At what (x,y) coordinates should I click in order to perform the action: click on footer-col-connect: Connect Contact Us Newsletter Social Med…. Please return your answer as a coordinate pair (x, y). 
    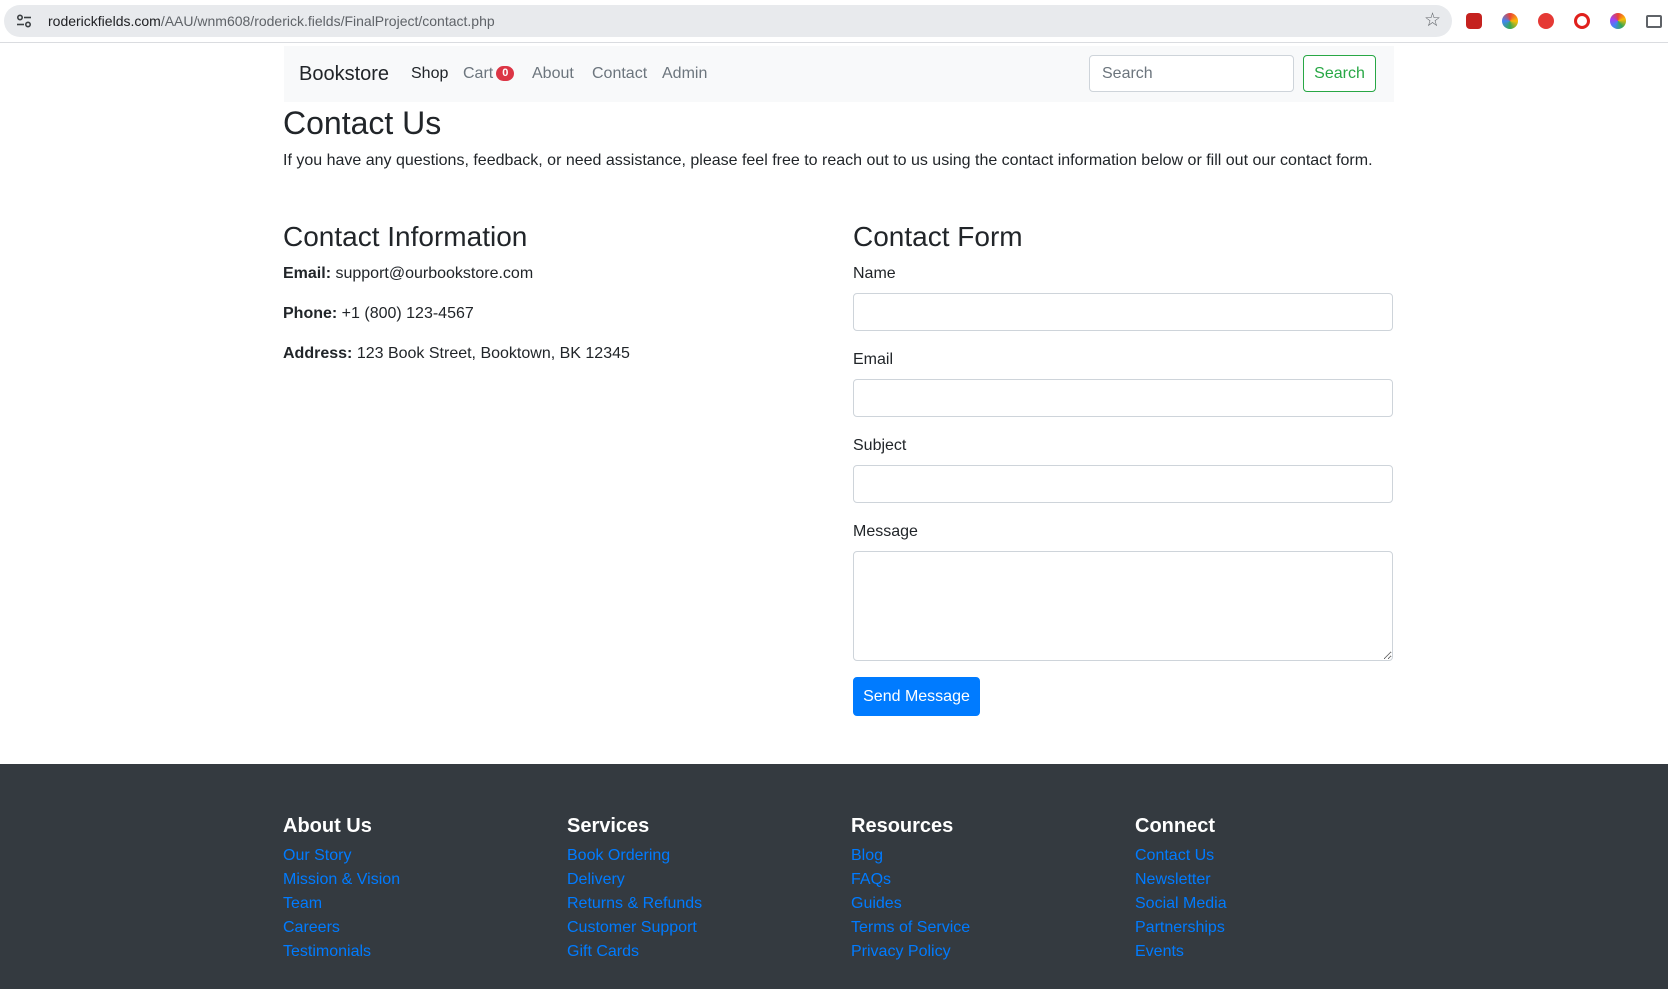
    Looking at the image, I should click on (1181, 889).